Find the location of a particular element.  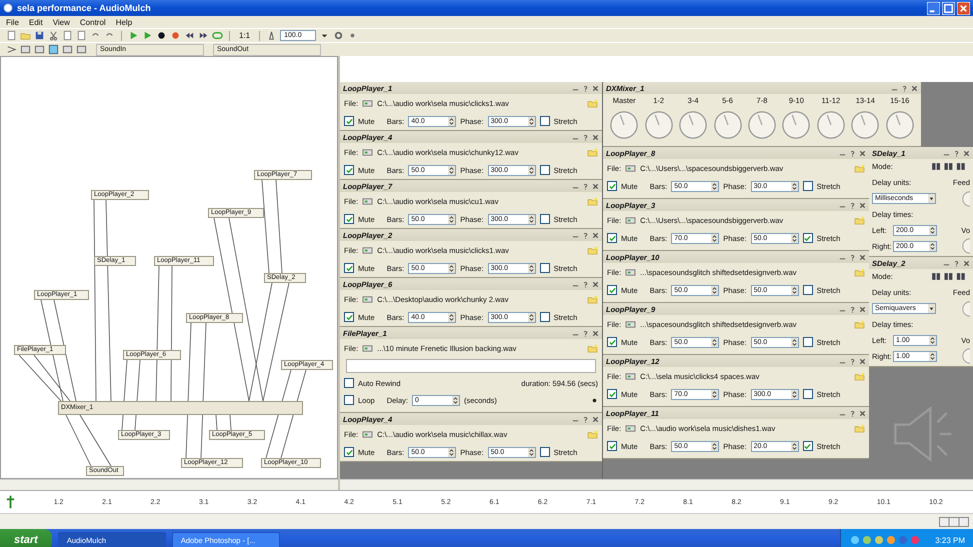

cut-icon is located at coordinates (53, 35).